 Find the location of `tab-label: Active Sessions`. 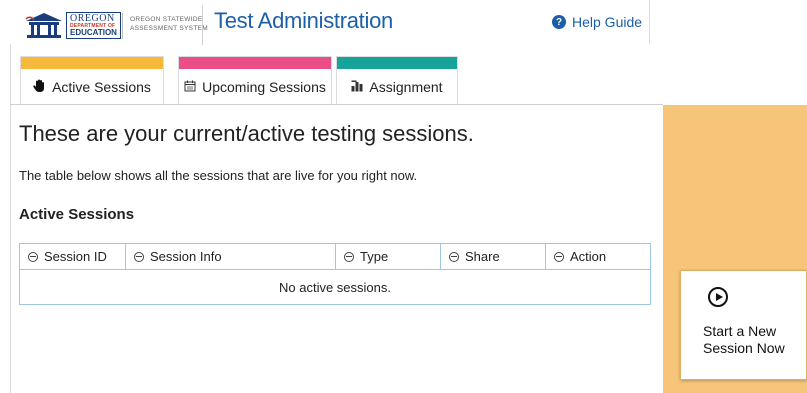

tab-label: Active Sessions is located at coordinates (101, 87).